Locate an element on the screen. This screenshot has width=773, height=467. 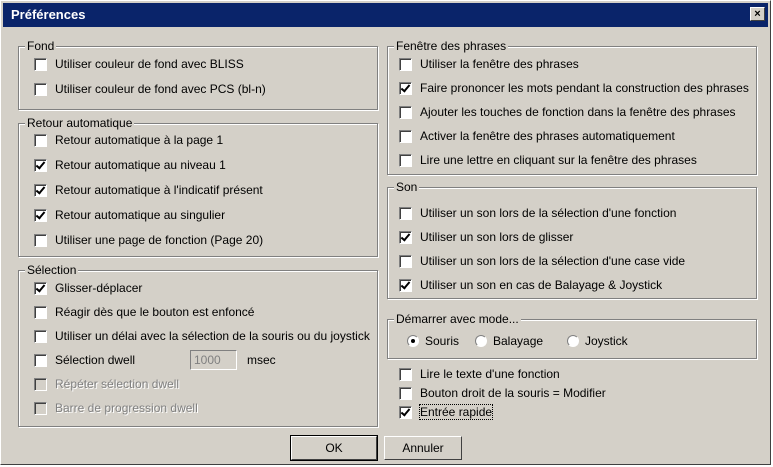
close-icon: × is located at coordinates (757, 14).